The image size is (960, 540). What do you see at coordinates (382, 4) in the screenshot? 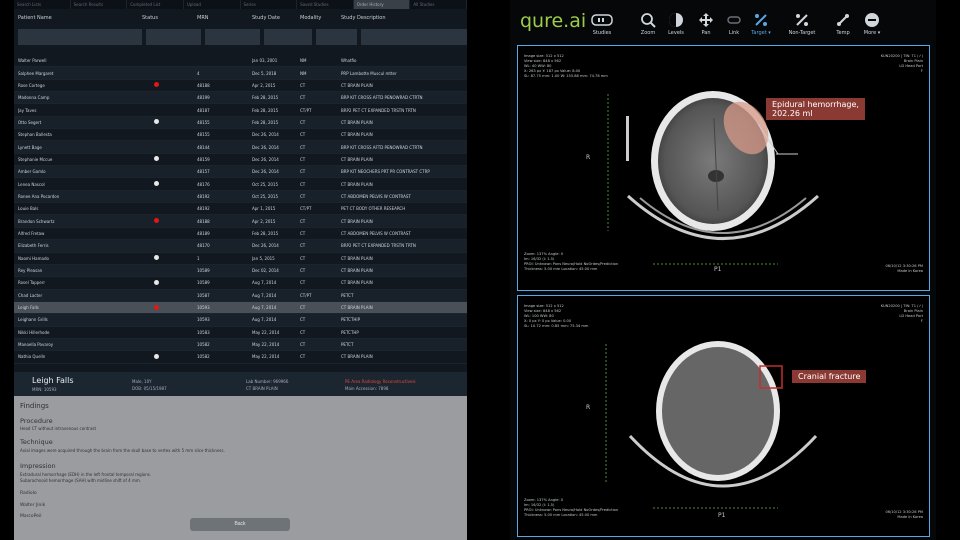
I see `worklist-tab: Order History` at bounding box center [382, 4].